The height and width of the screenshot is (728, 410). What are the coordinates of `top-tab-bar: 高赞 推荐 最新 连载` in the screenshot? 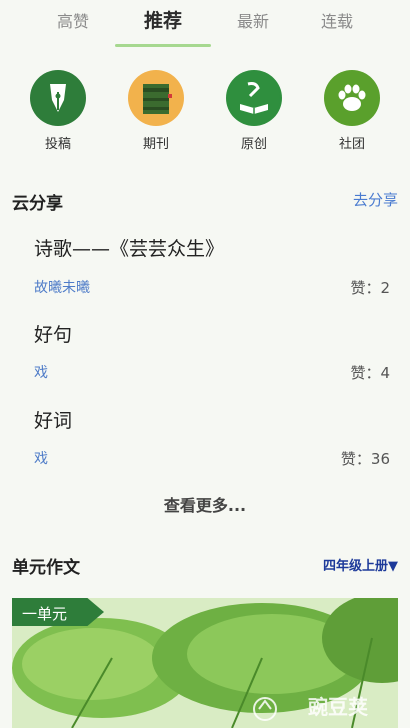 It's located at (205, 23).